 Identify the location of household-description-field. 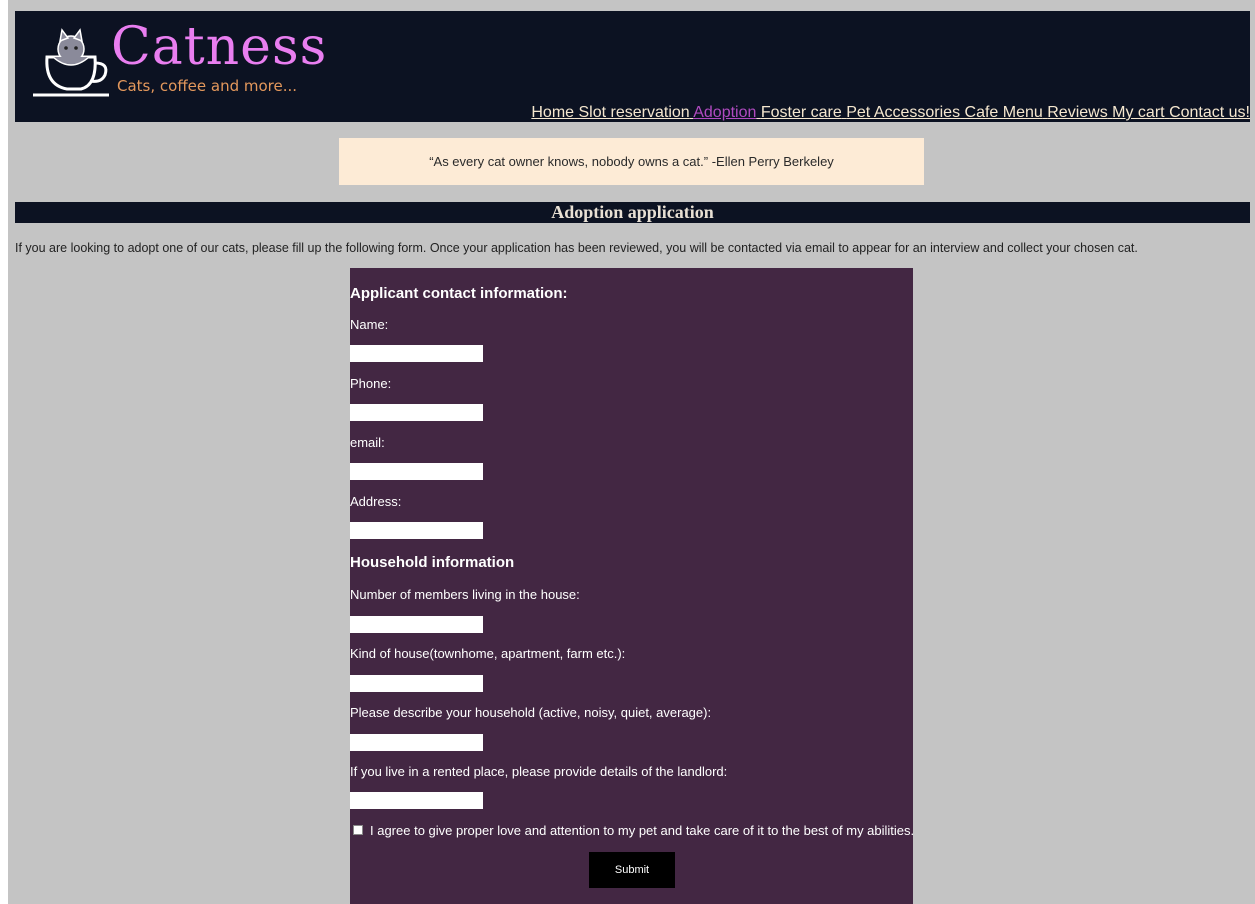
(416, 742).